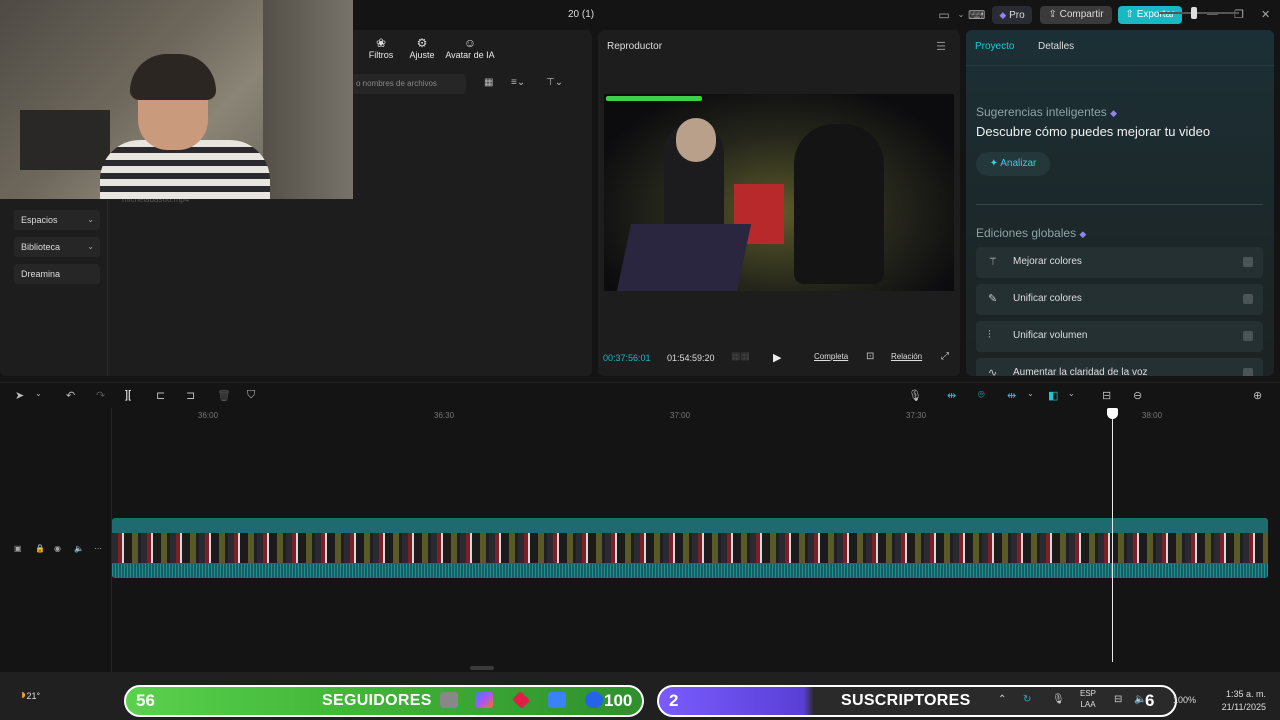 This screenshot has width=1280, height=720. Describe the element at coordinates (57, 548) in the screenshot. I see `eye-icon: ◉` at that location.